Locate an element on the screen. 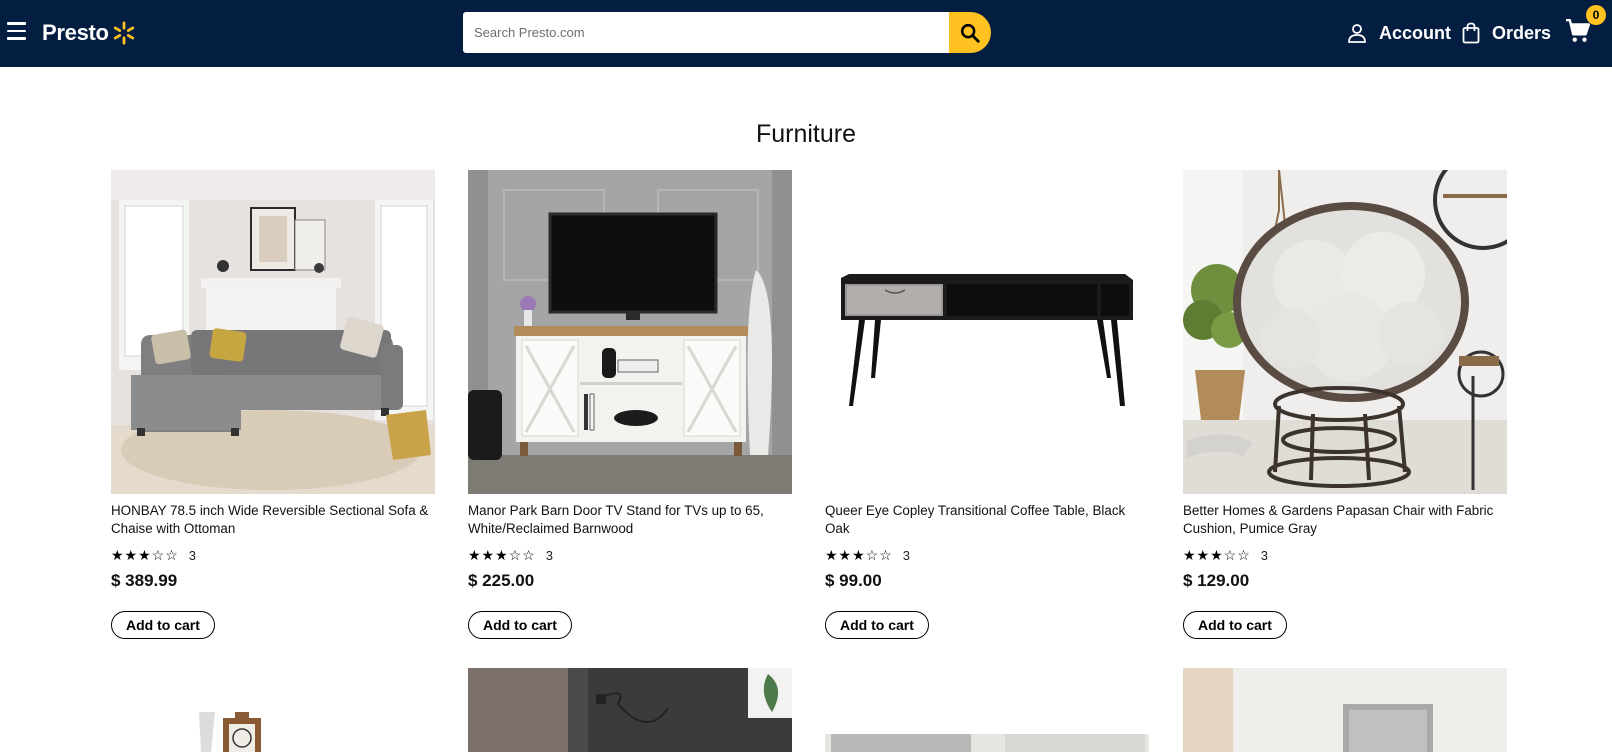  top-nav-bar: Presto Account is located at coordinates (806, 33).